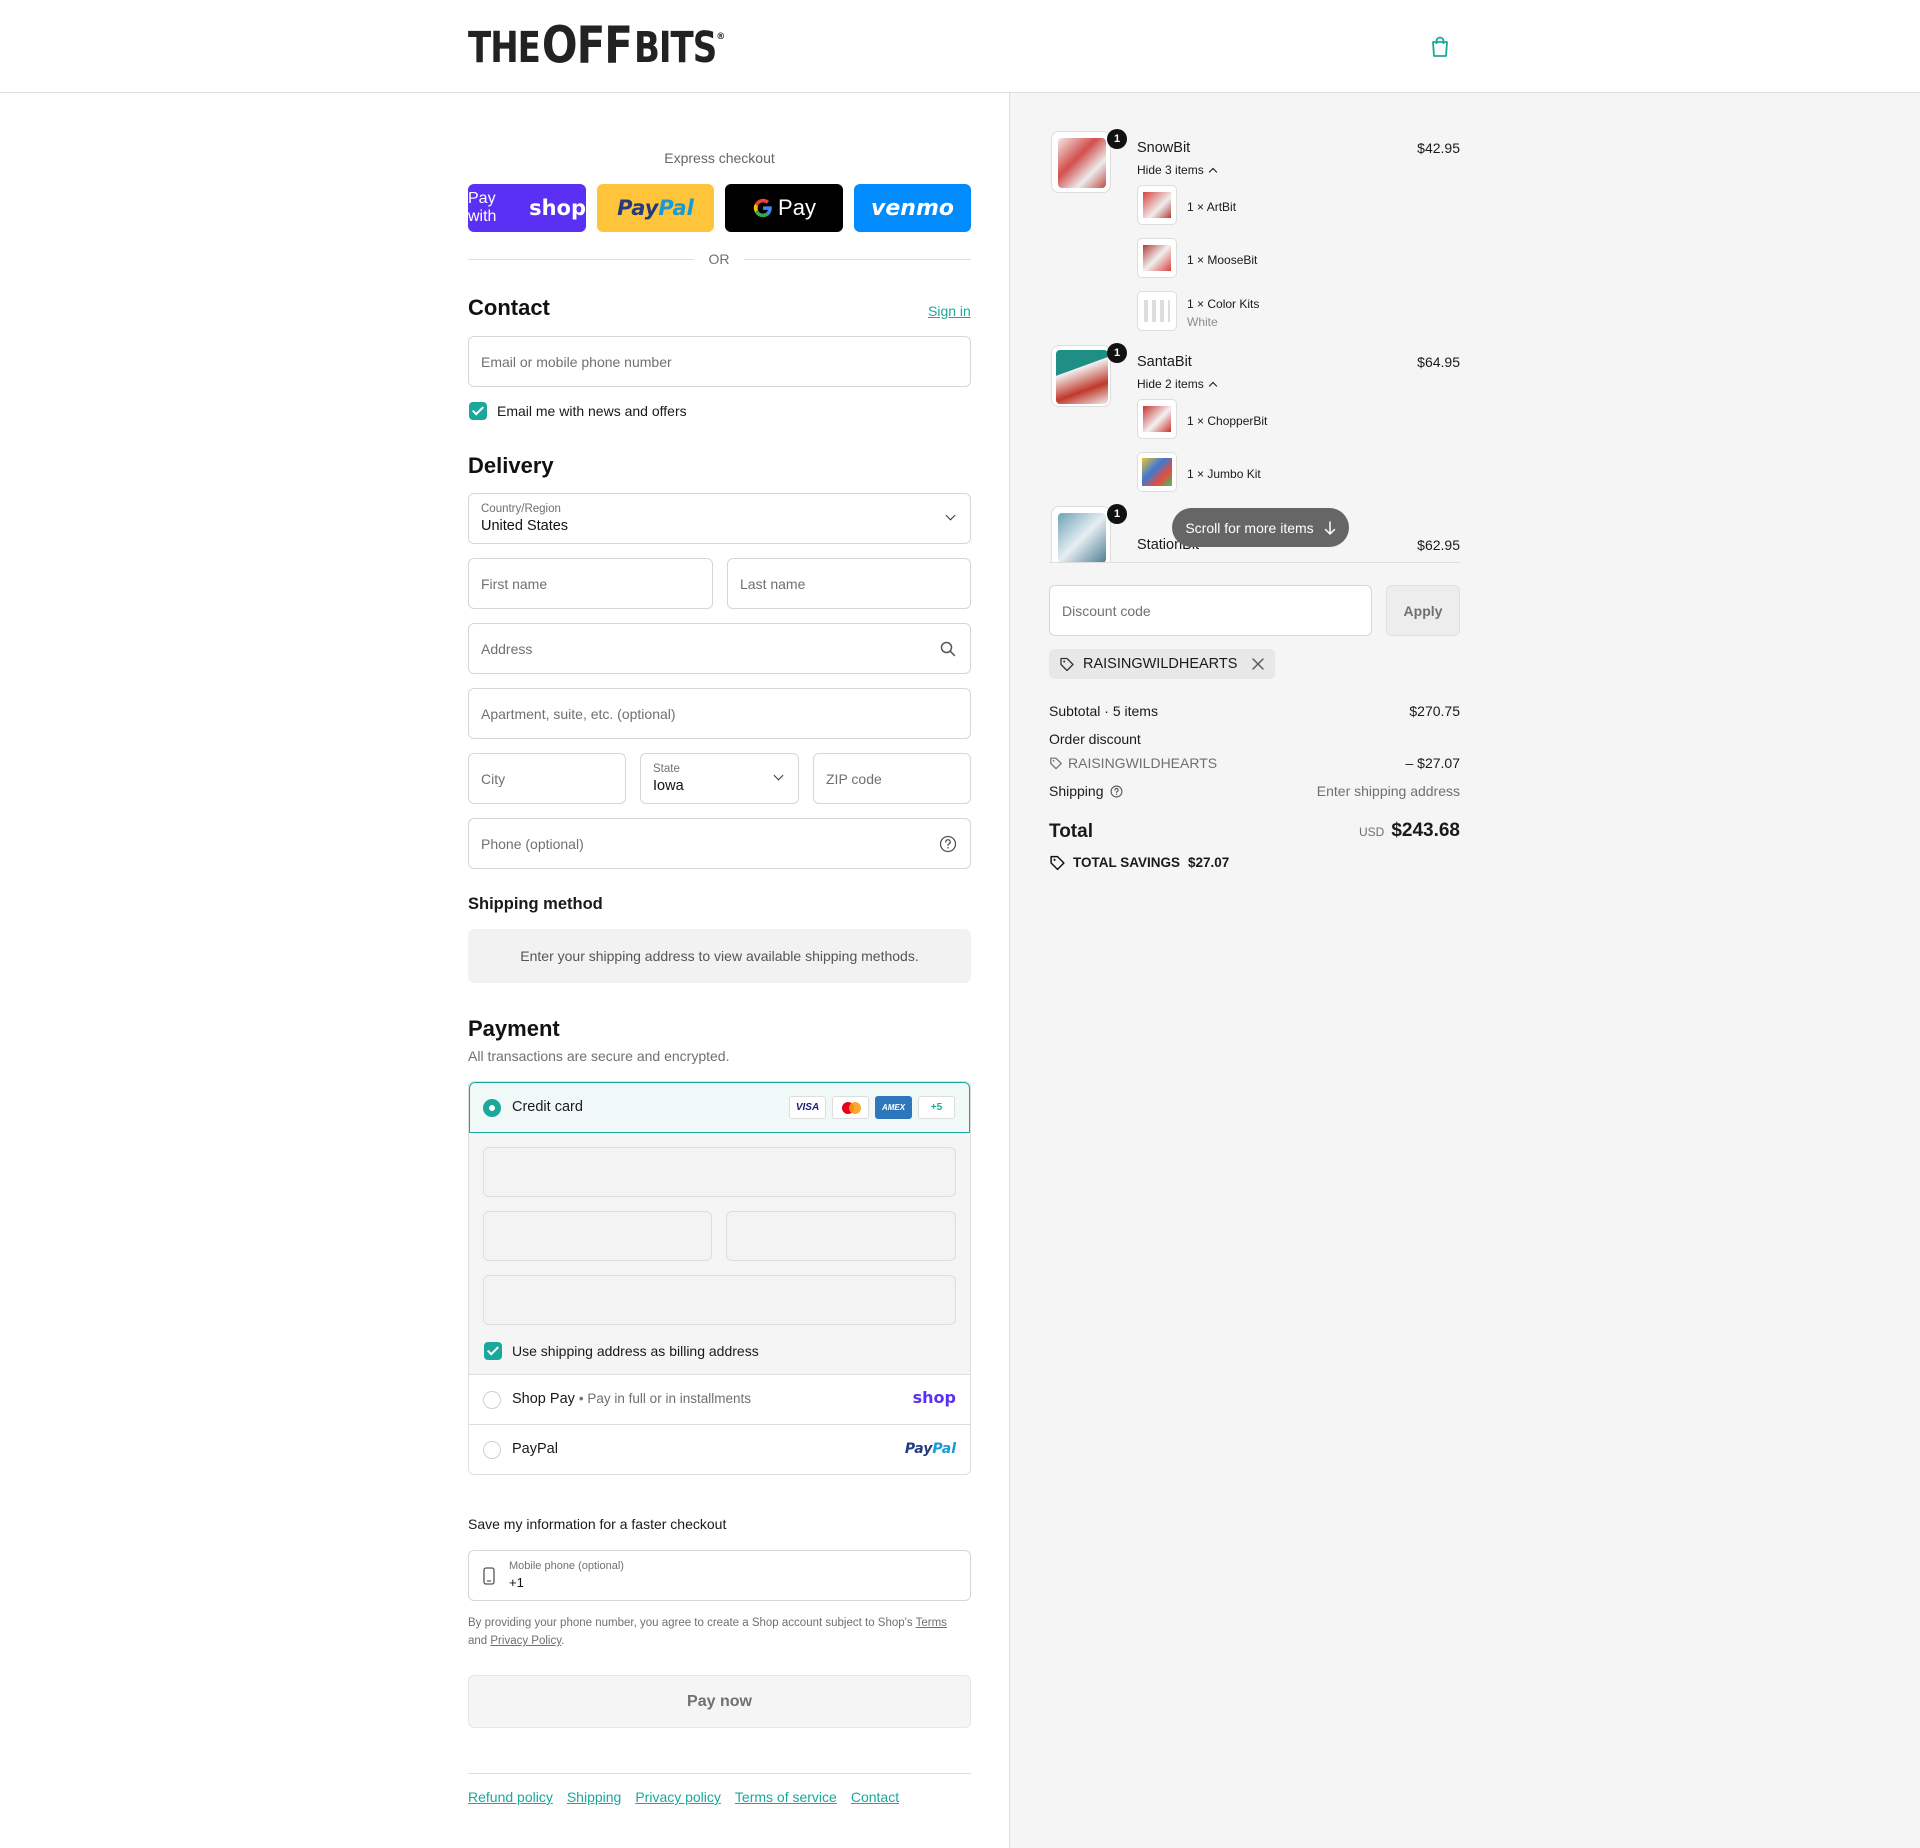  I want to click on stationbit-image, so click(1082, 537).